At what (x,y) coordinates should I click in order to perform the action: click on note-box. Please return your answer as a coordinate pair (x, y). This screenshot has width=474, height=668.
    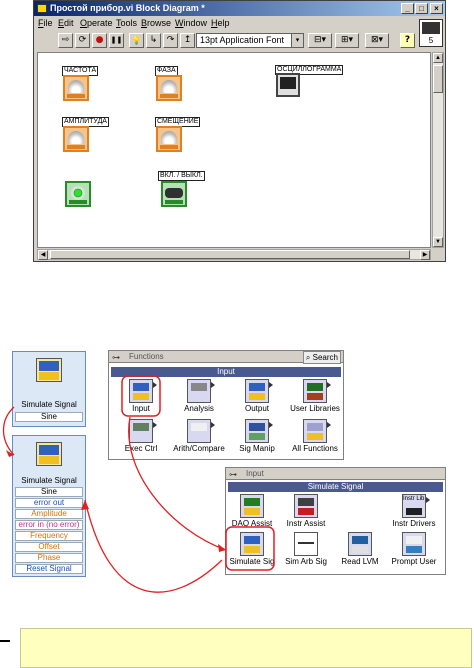
    Looking at the image, I should click on (246, 648).